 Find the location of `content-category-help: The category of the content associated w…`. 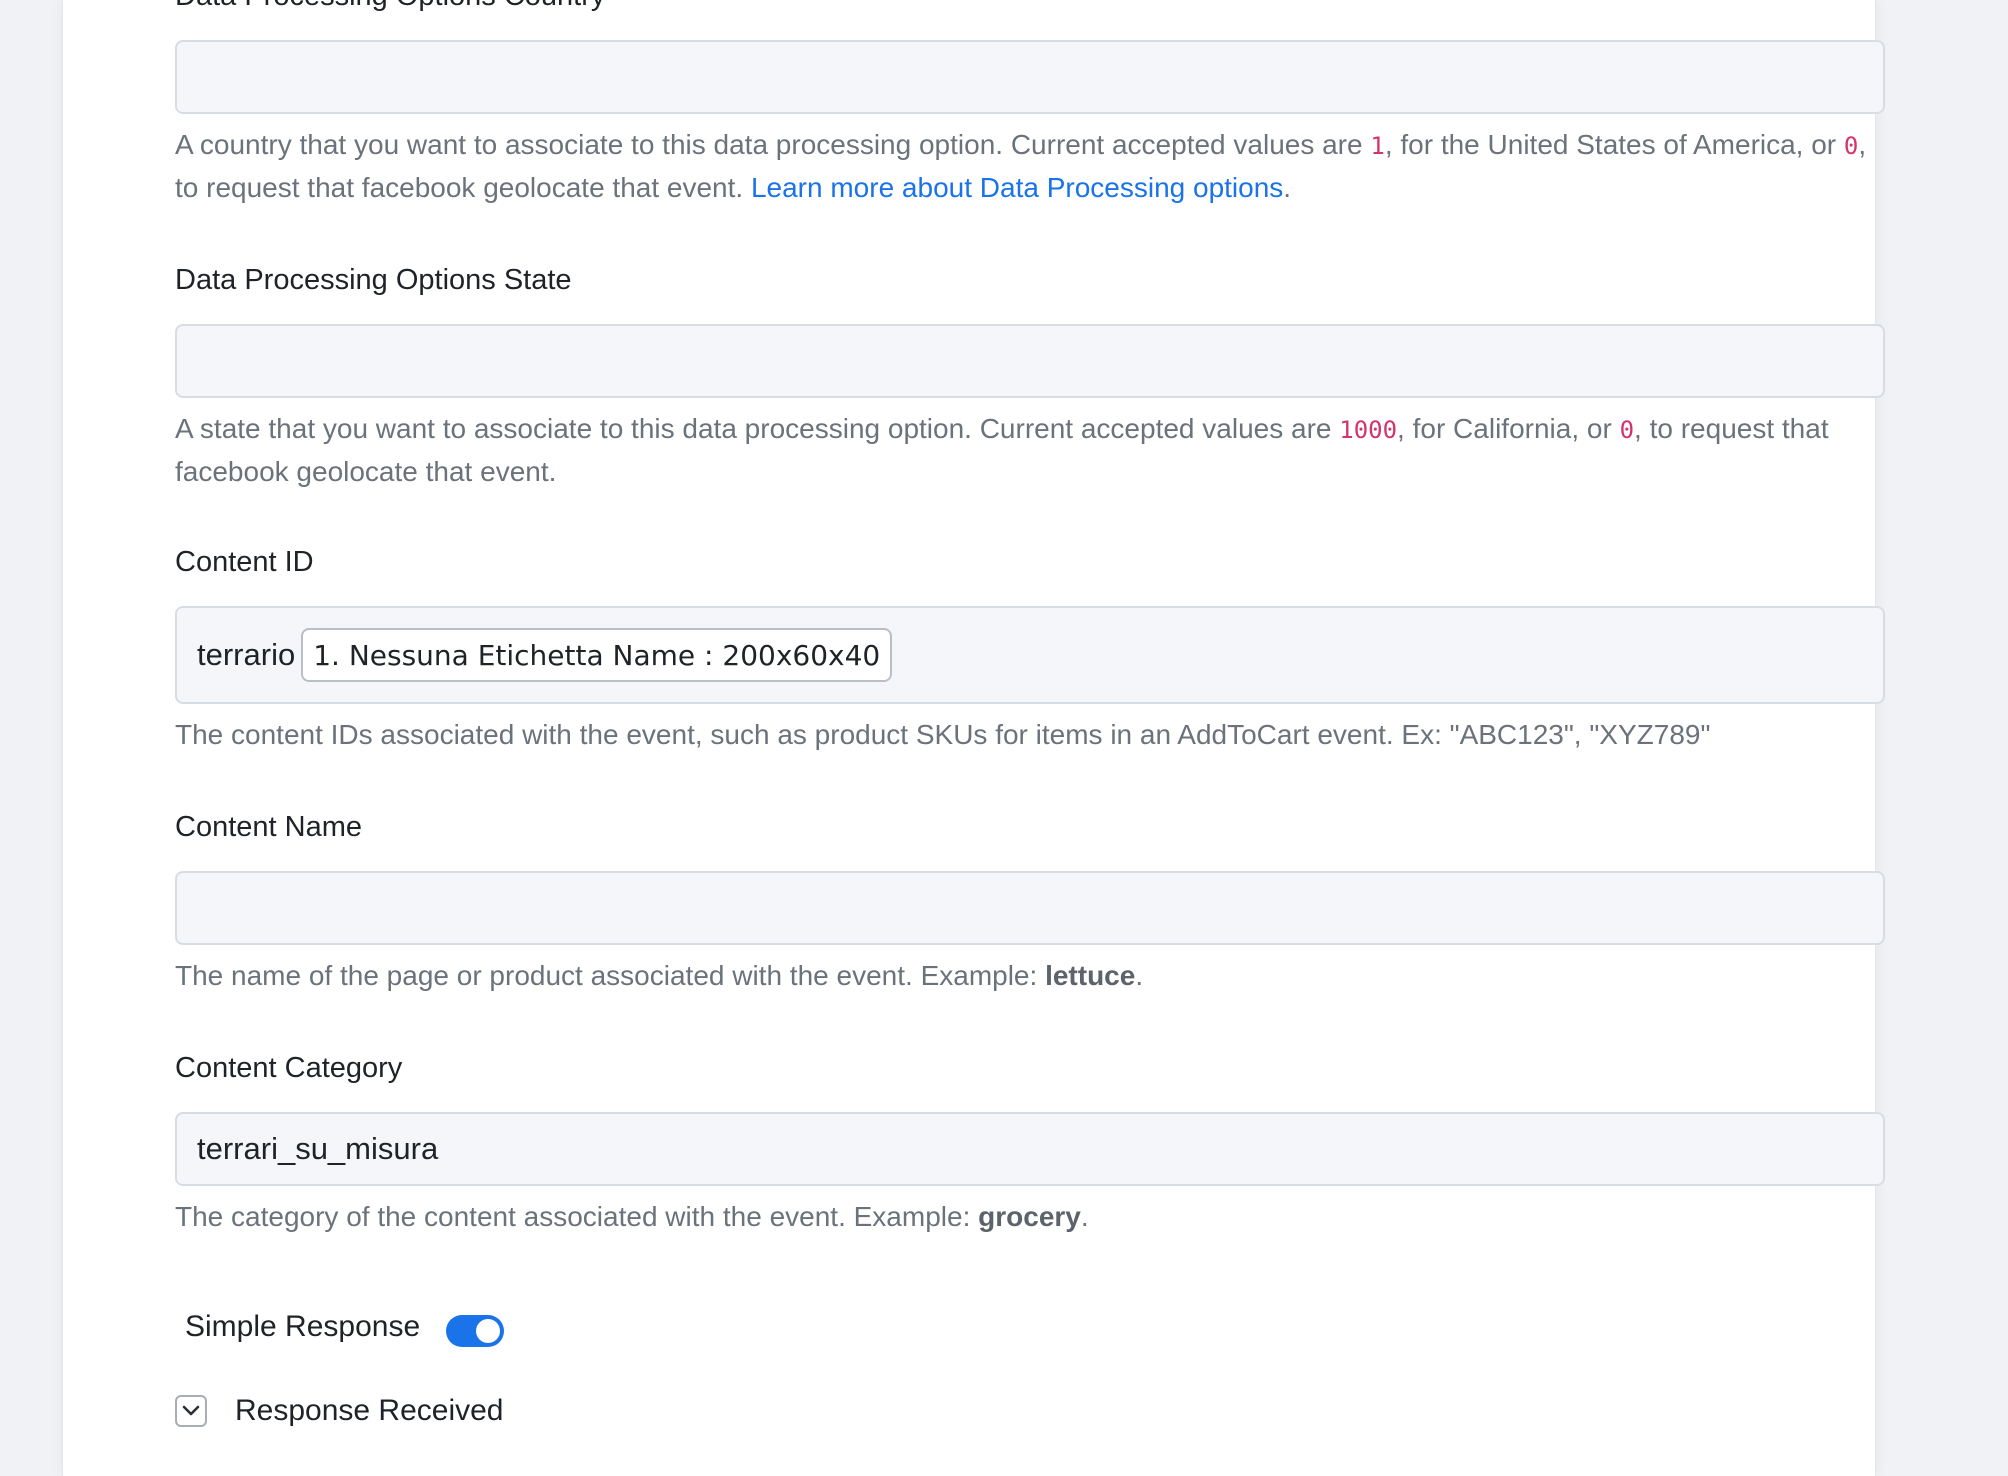

content-category-help: The category of the content associated w… is located at coordinates (1035, 1217).